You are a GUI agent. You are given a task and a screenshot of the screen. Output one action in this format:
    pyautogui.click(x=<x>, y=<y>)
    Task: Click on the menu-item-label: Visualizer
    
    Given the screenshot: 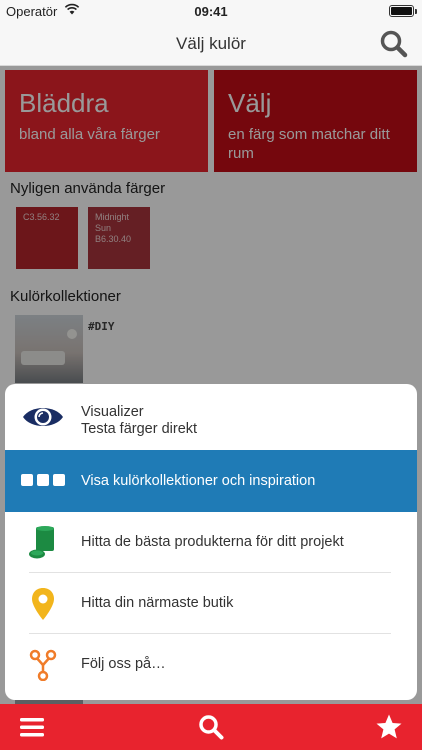 What is the action you would take?
    pyautogui.click(x=112, y=412)
    